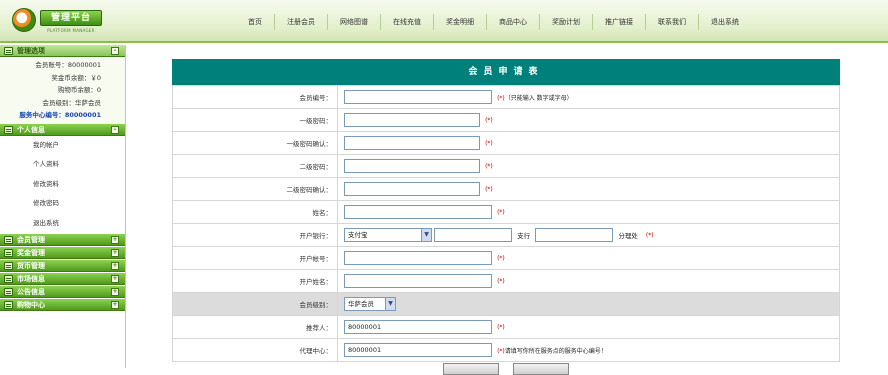  What do you see at coordinates (31, 240) in the screenshot?
I see `sidebar-section-label: 会员管理` at bounding box center [31, 240].